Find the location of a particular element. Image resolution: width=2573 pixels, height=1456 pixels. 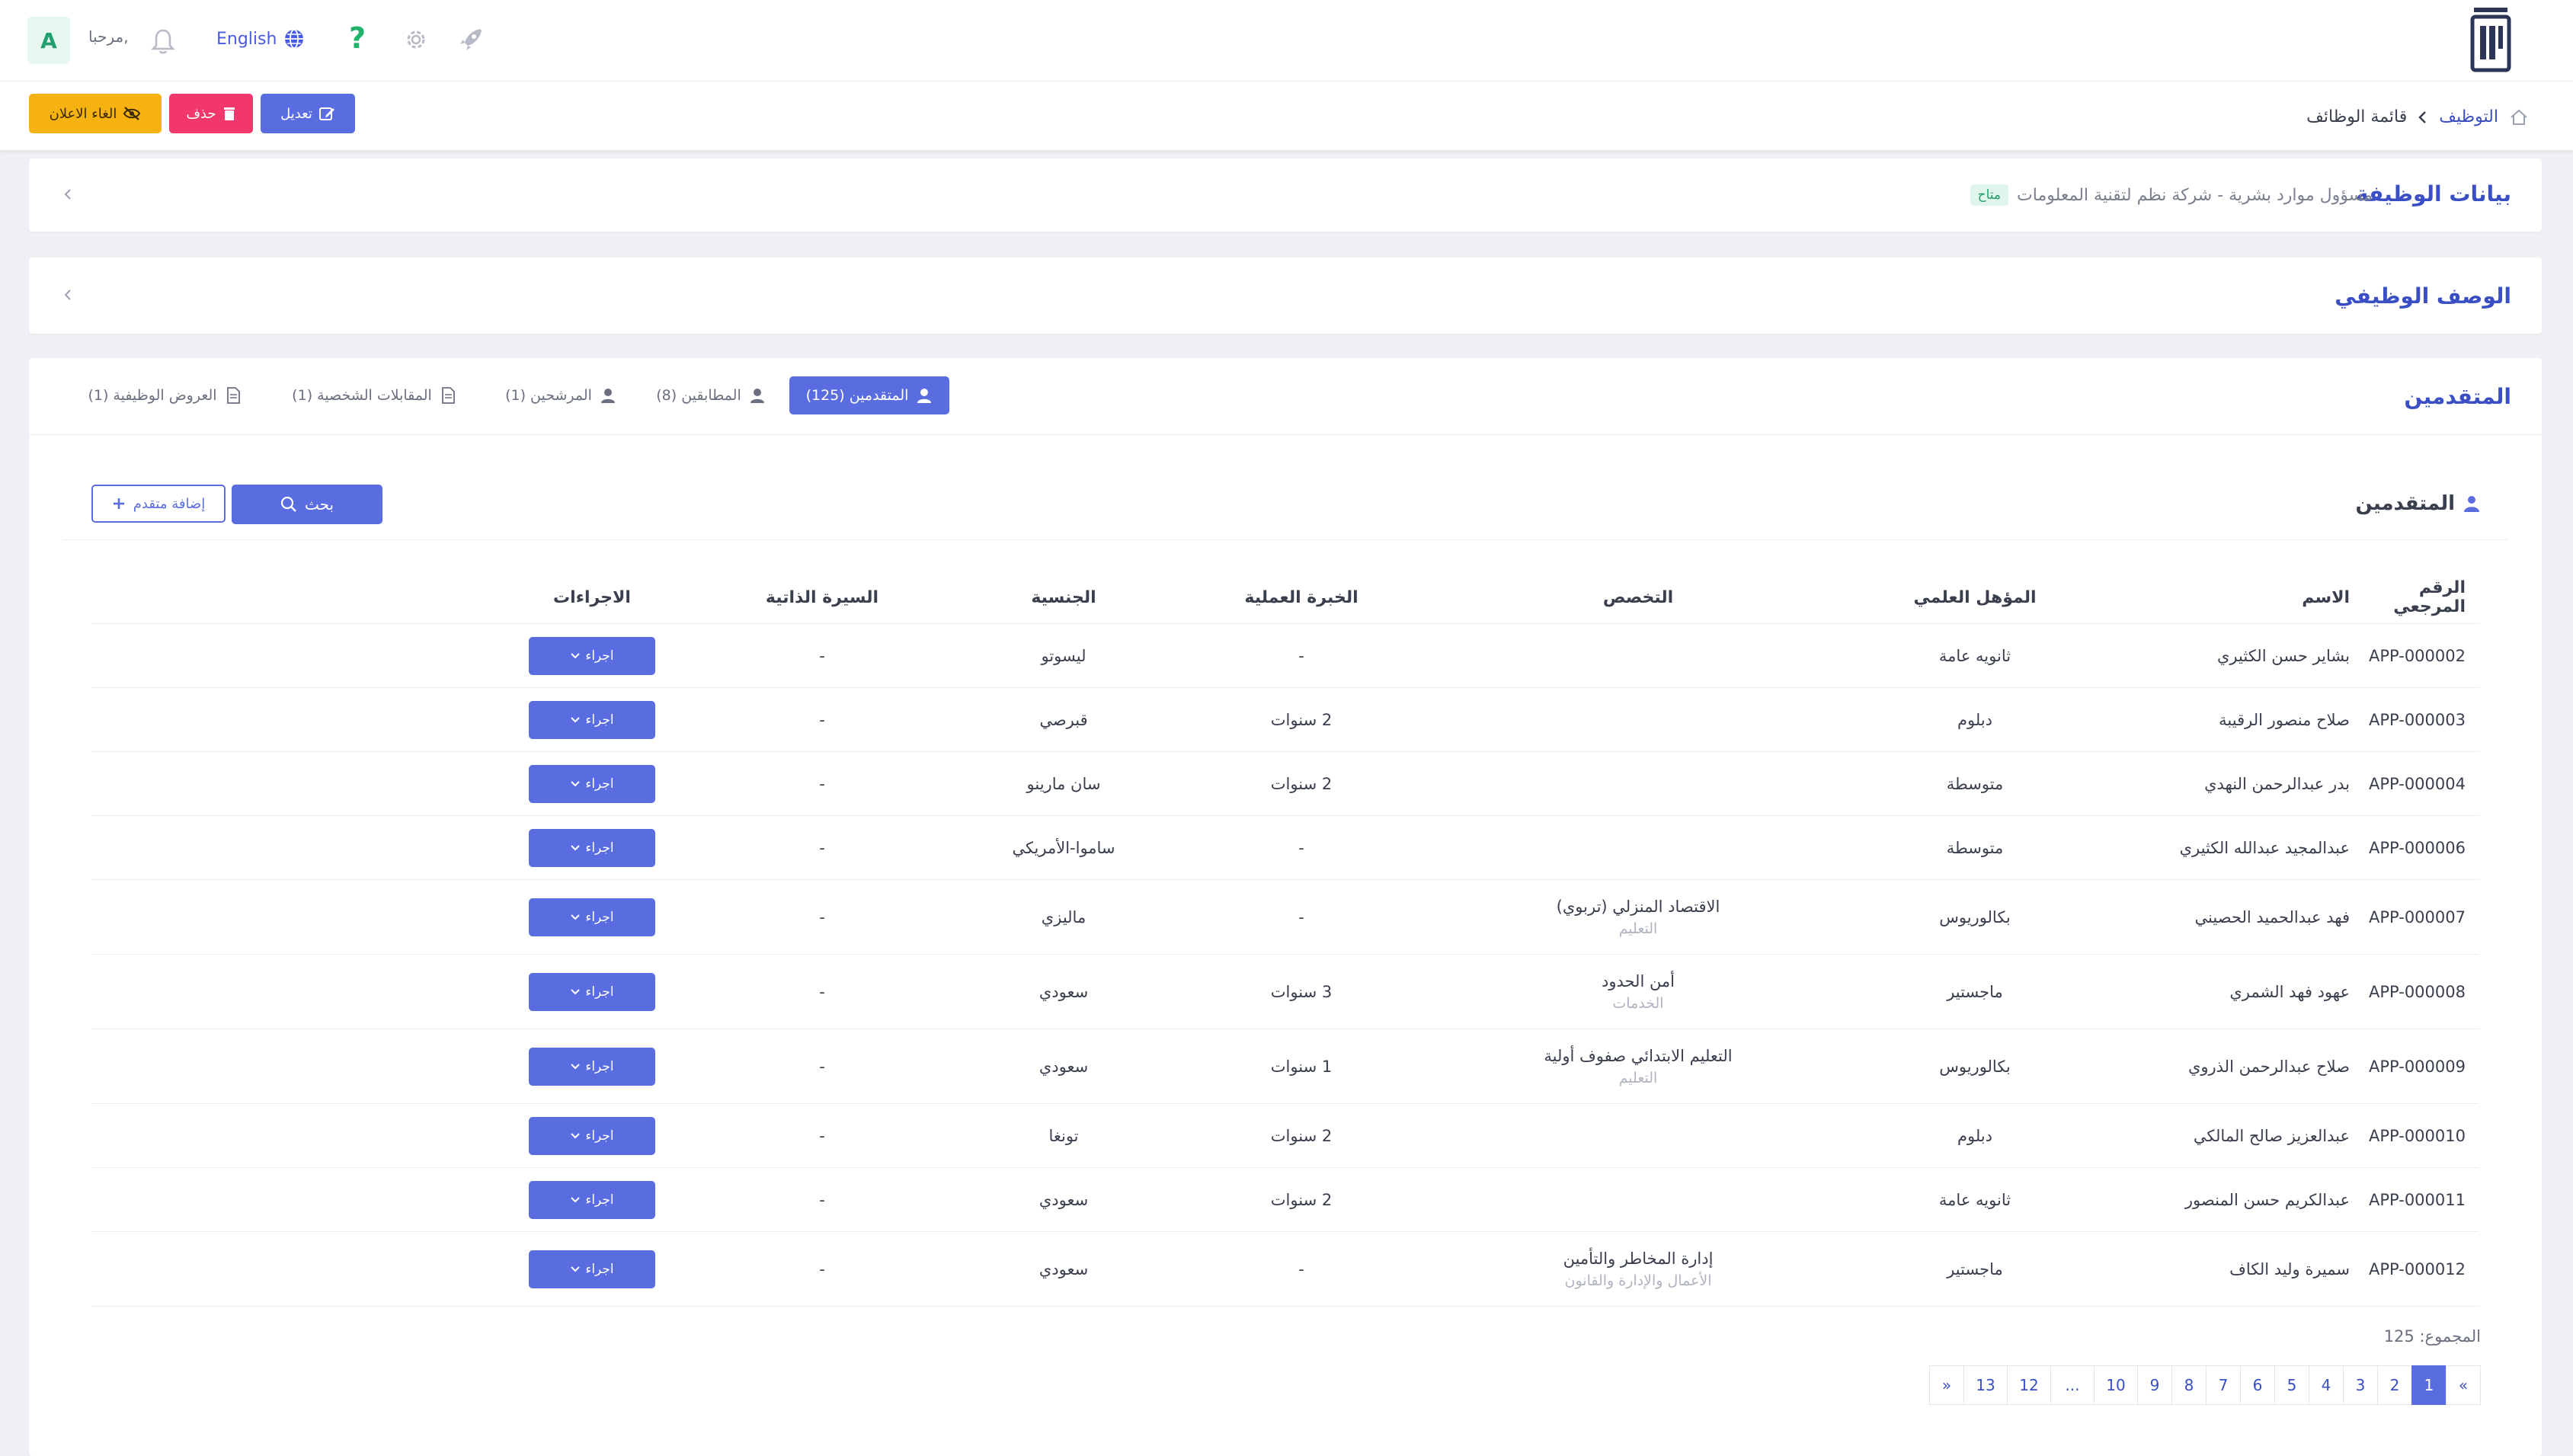

column-header: الرقم المرجعي is located at coordinates (2415, 597).